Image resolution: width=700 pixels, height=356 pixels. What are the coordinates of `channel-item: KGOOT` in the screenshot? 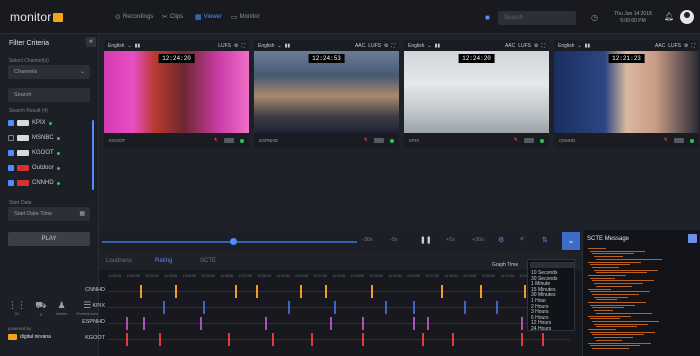 It's located at (34, 153).